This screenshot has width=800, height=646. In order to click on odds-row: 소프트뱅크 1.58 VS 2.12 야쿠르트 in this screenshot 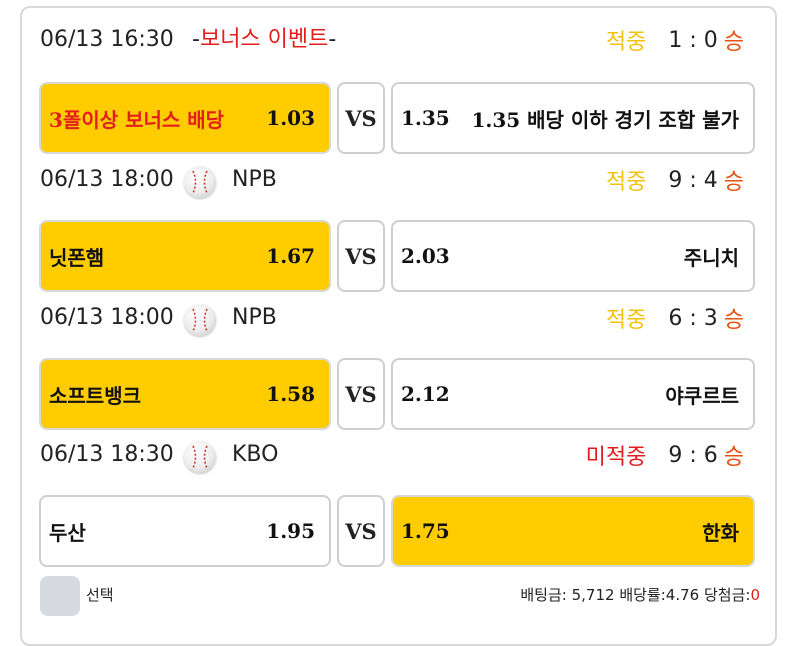, I will do `click(400, 394)`.